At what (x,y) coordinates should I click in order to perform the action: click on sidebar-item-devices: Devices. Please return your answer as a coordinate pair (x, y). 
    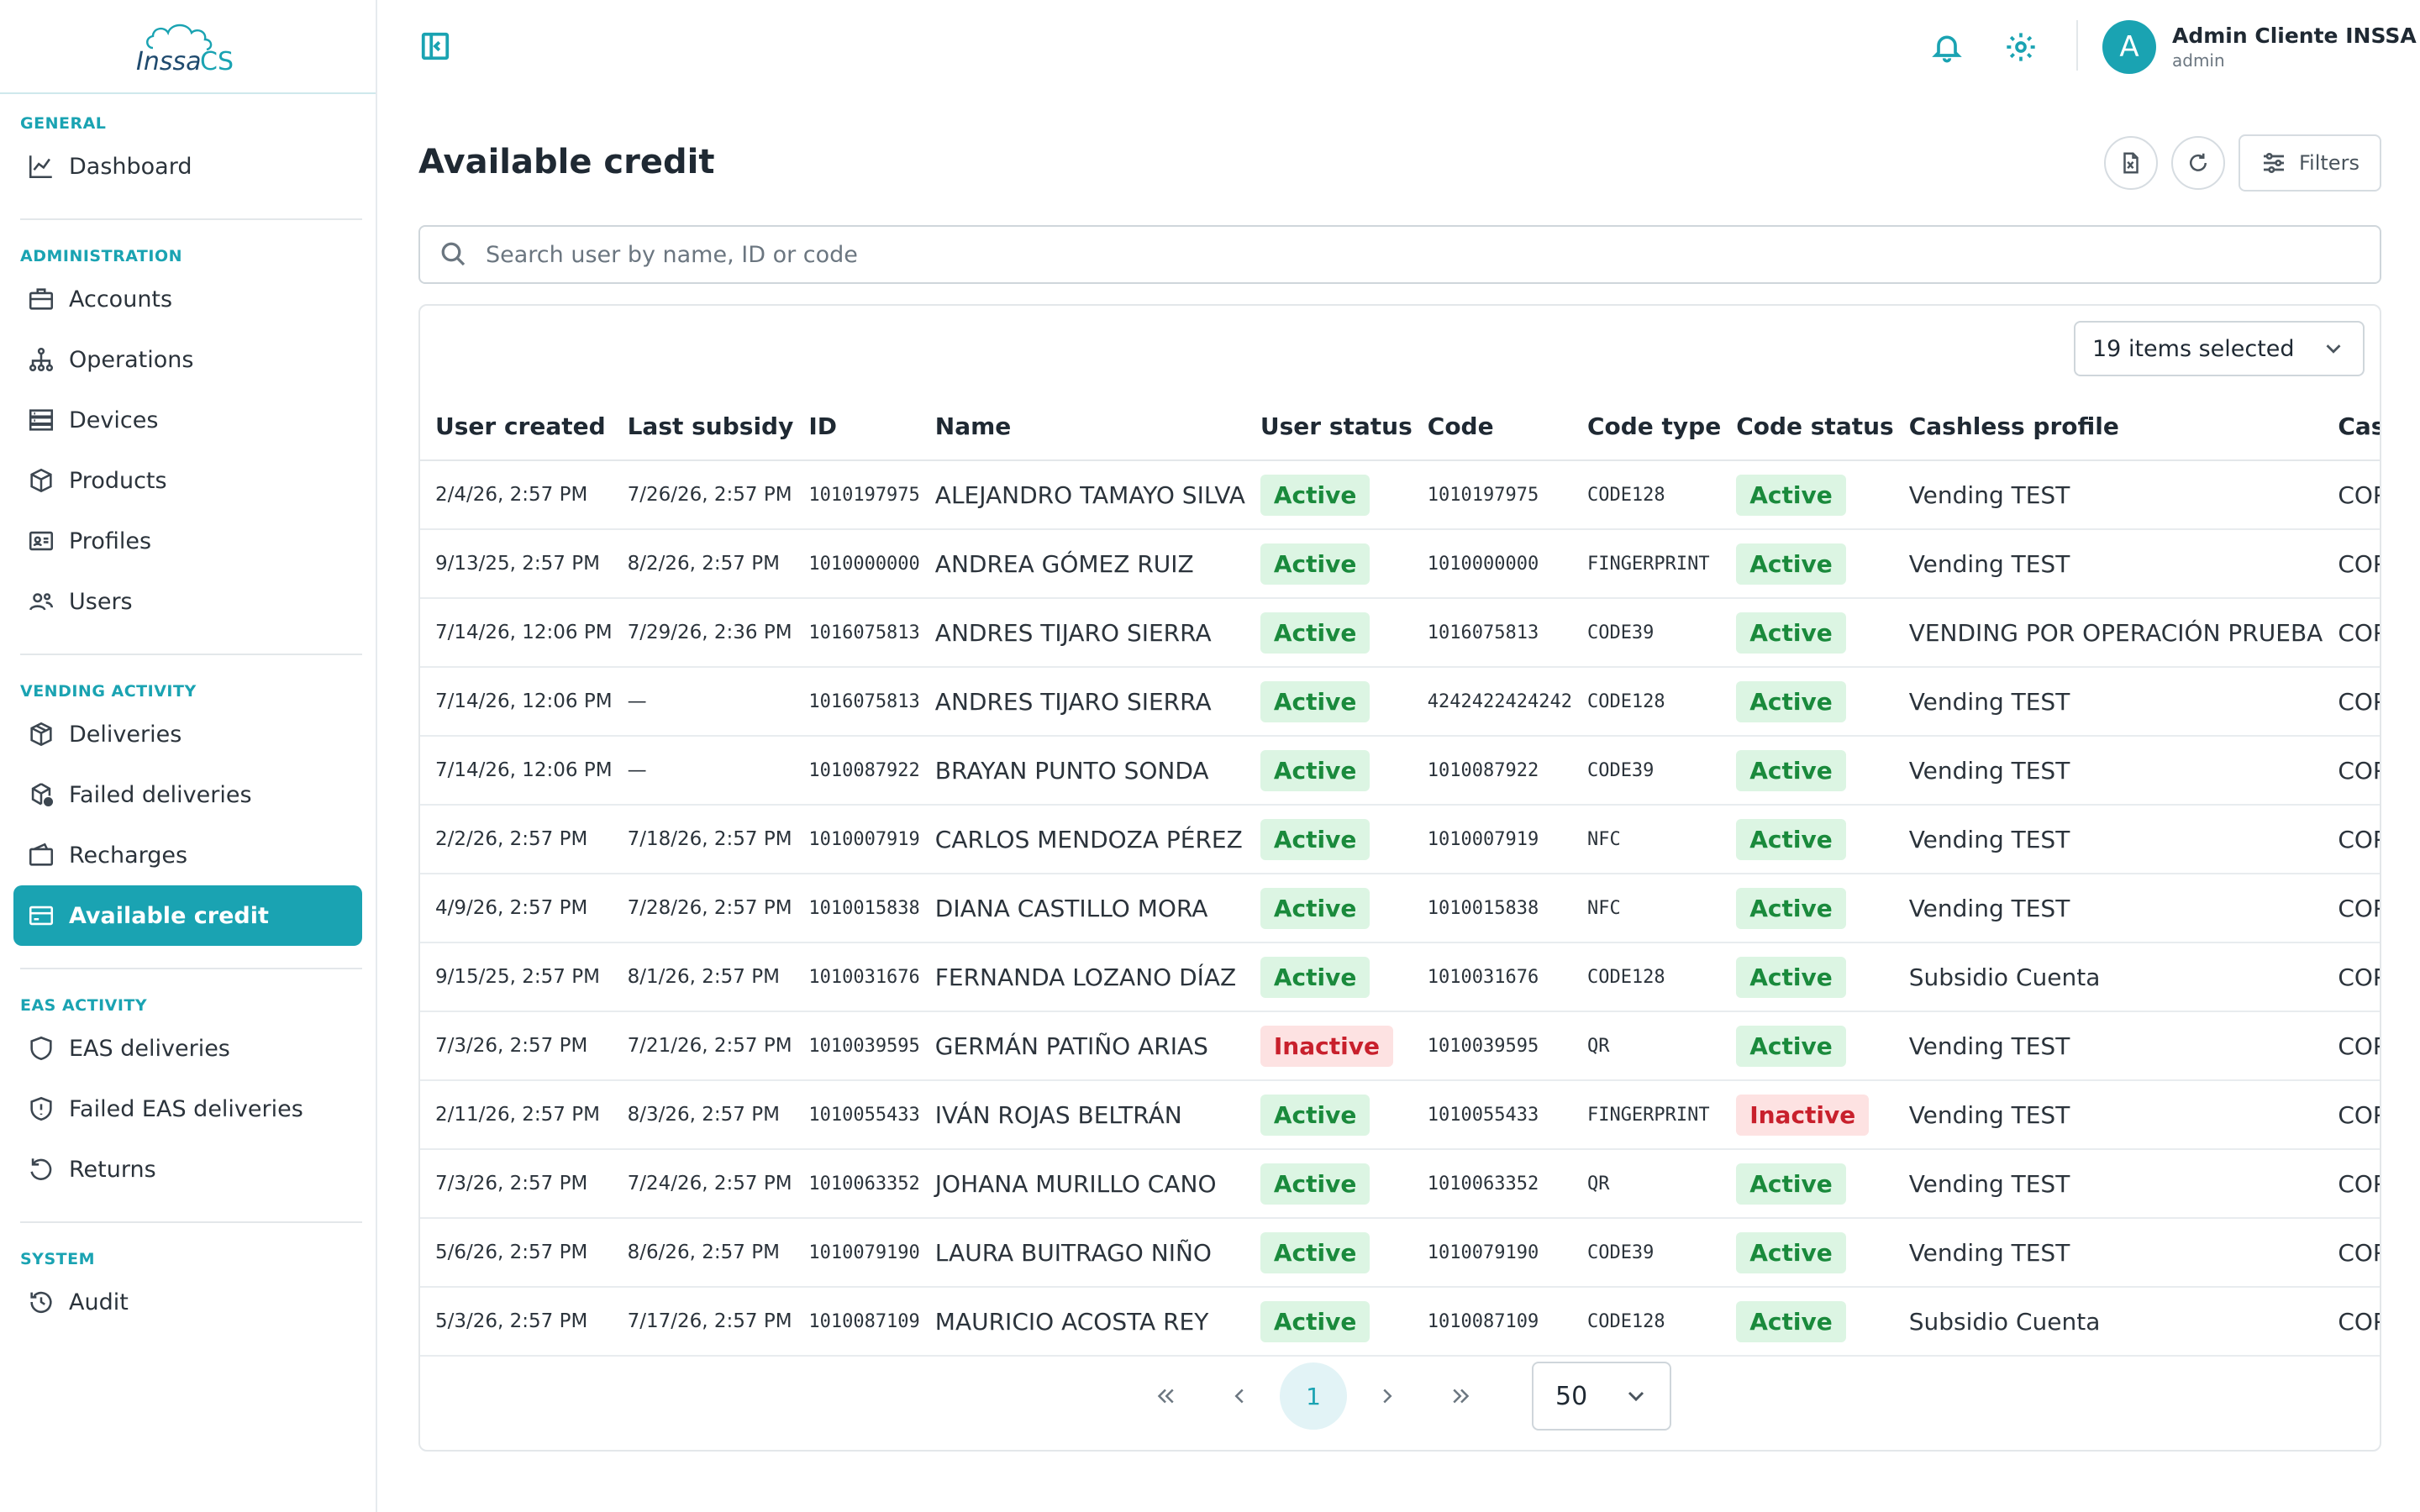
    Looking at the image, I should click on (187, 420).